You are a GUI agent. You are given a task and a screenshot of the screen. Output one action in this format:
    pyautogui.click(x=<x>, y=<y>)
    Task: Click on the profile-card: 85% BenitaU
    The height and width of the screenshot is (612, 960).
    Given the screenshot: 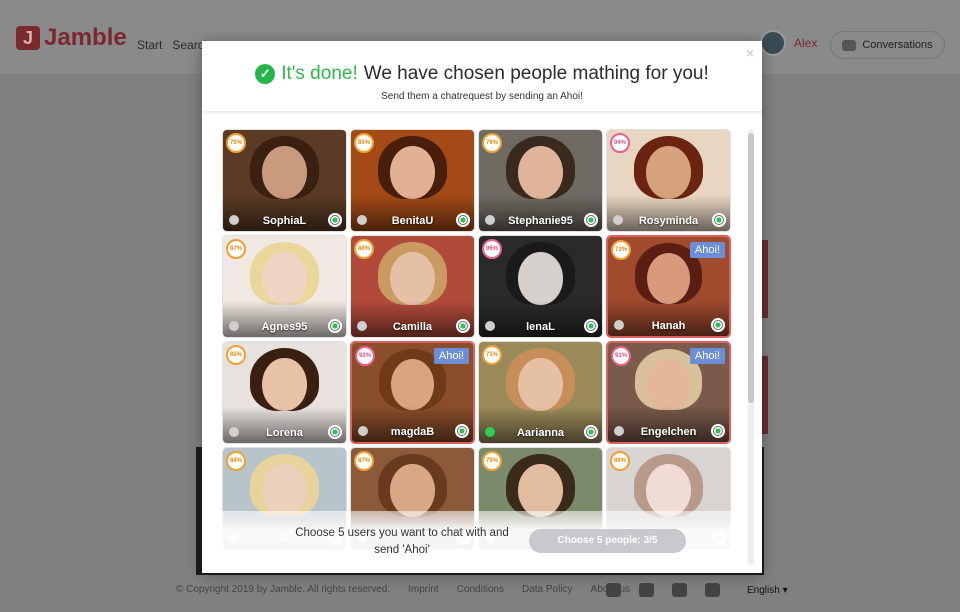 What is the action you would take?
    pyautogui.click(x=412, y=180)
    